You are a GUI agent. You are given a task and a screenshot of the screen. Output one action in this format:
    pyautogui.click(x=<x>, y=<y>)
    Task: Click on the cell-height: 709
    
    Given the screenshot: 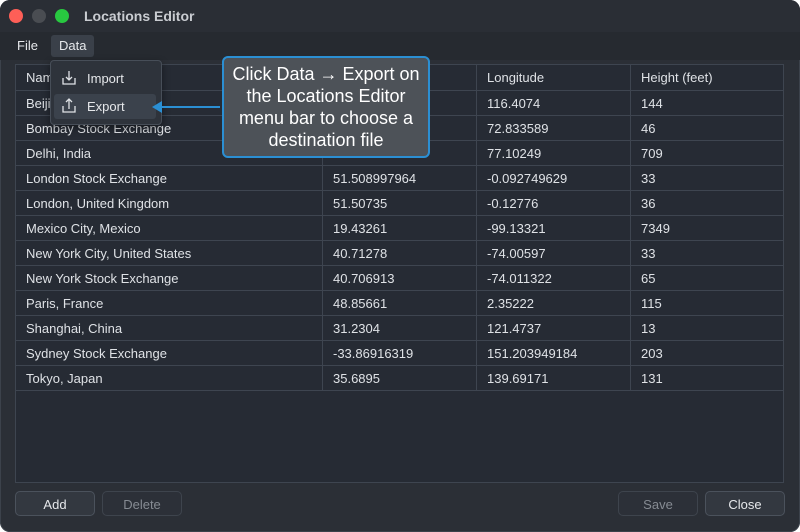 What is the action you would take?
    pyautogui.click(x=707, y=153)
    